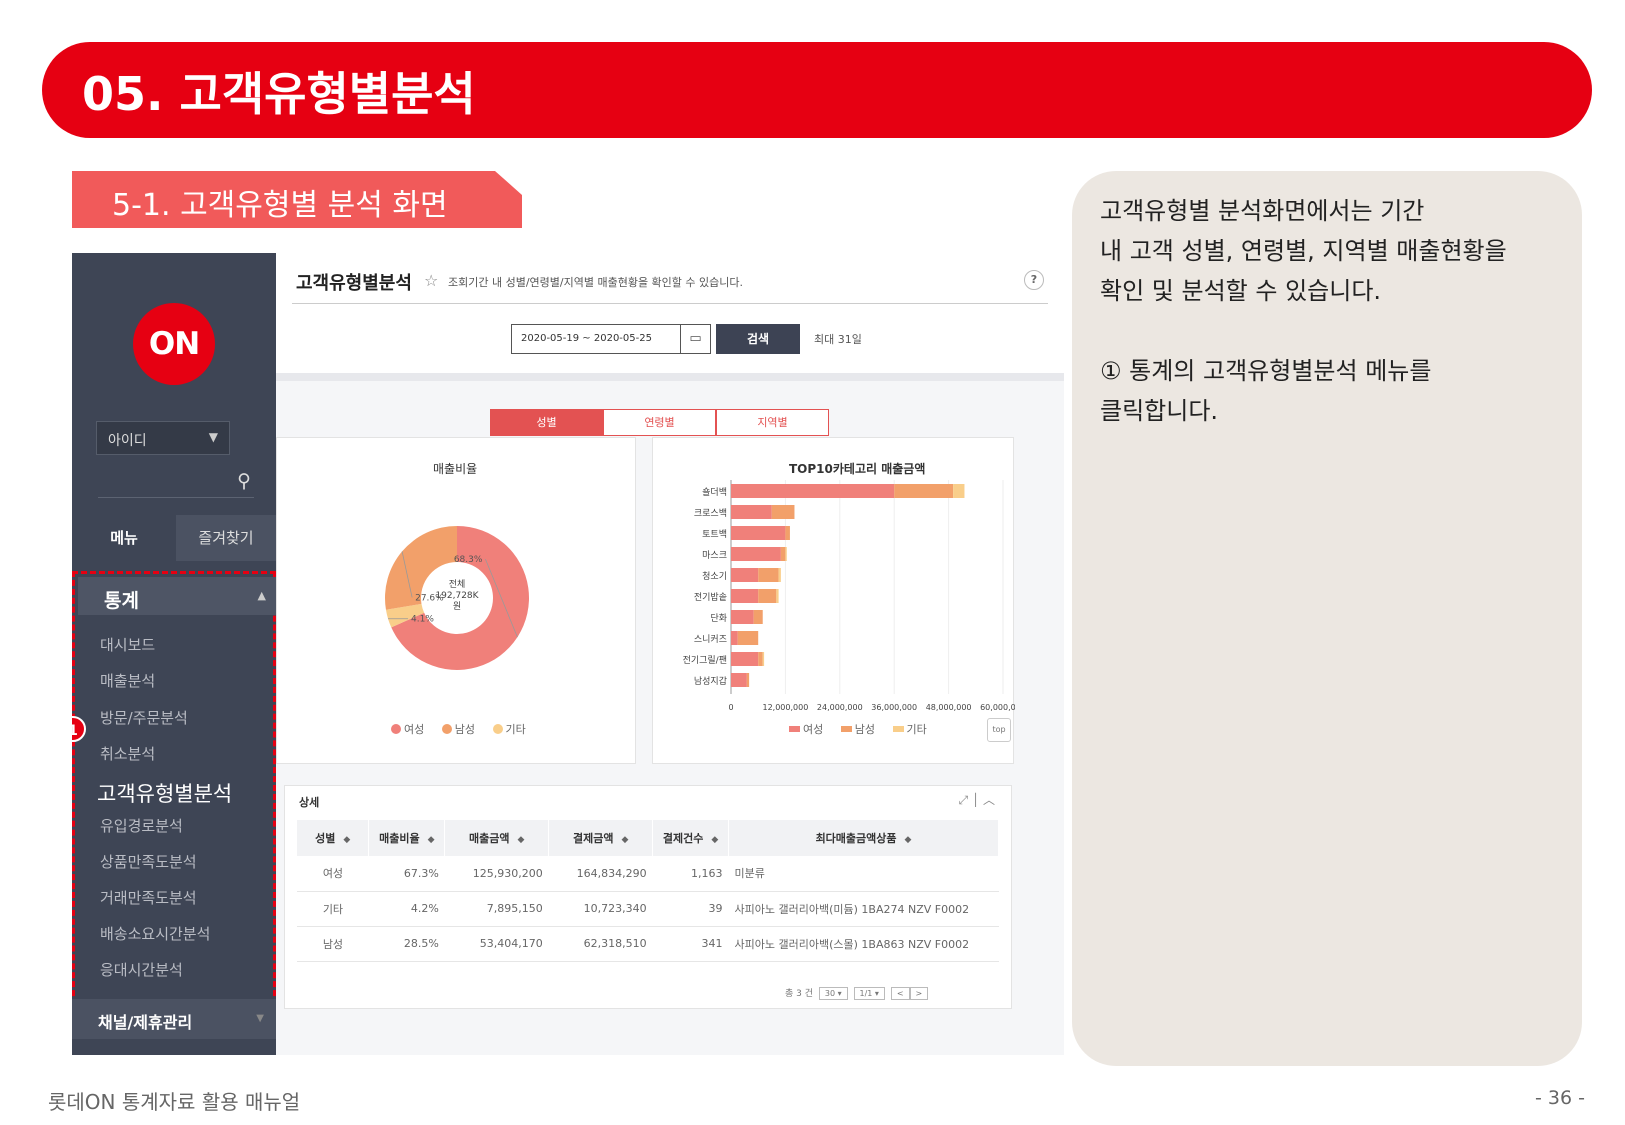 This screenshot has width=1625, height=1125. I want to click on description-line: 내 고객 성별, 연령별, 지역별 매출현황을, so click(1303, 251).